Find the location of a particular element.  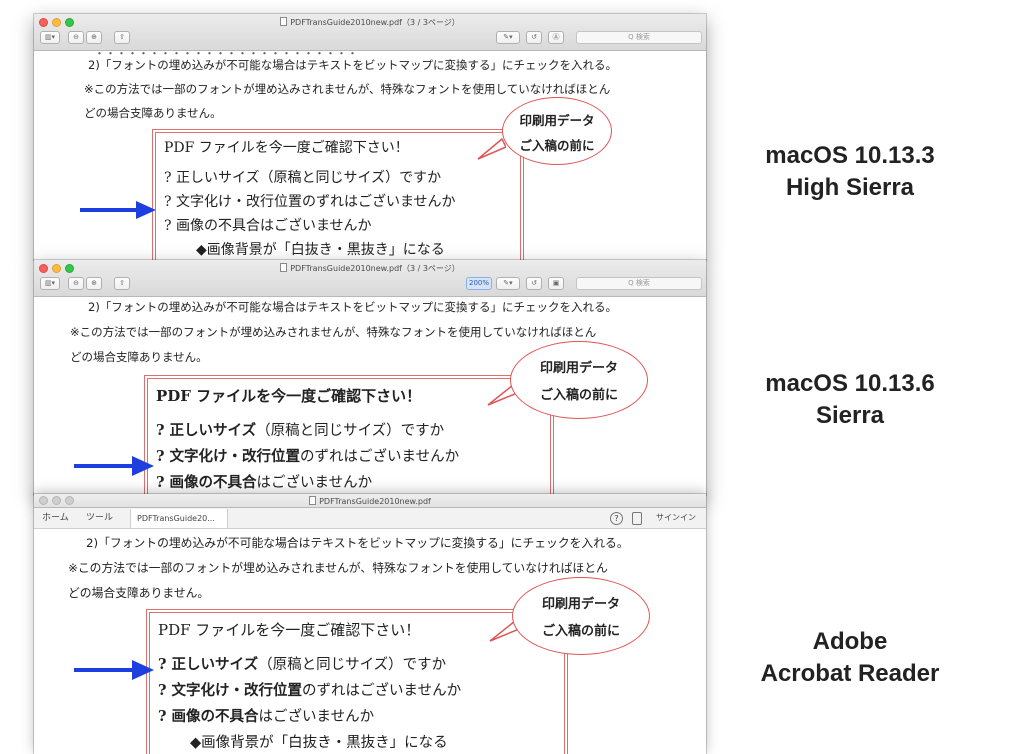

window-titlebar: PDFTransGuide2010new.pdf is located at coordinates (370, 501).